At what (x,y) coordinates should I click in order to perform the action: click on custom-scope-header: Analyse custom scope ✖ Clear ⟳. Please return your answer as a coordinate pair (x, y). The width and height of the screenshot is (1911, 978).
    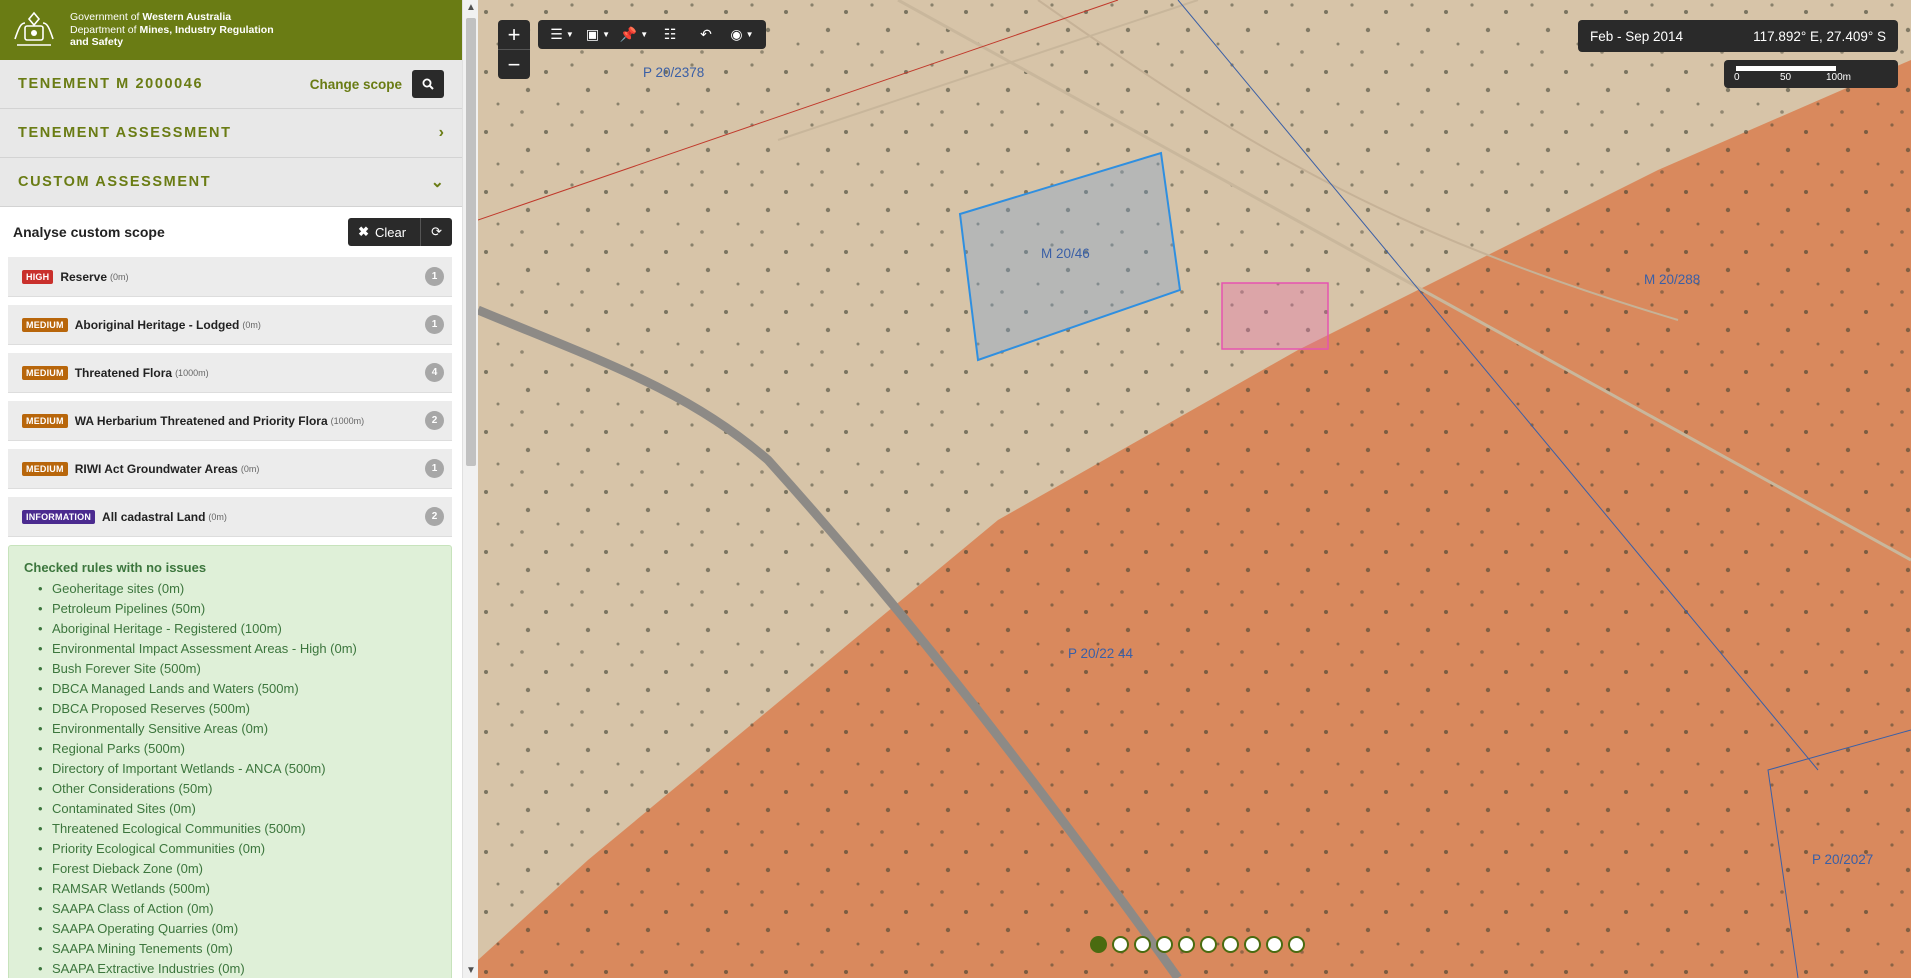
    Looking at the image, I should click on (231, 232).